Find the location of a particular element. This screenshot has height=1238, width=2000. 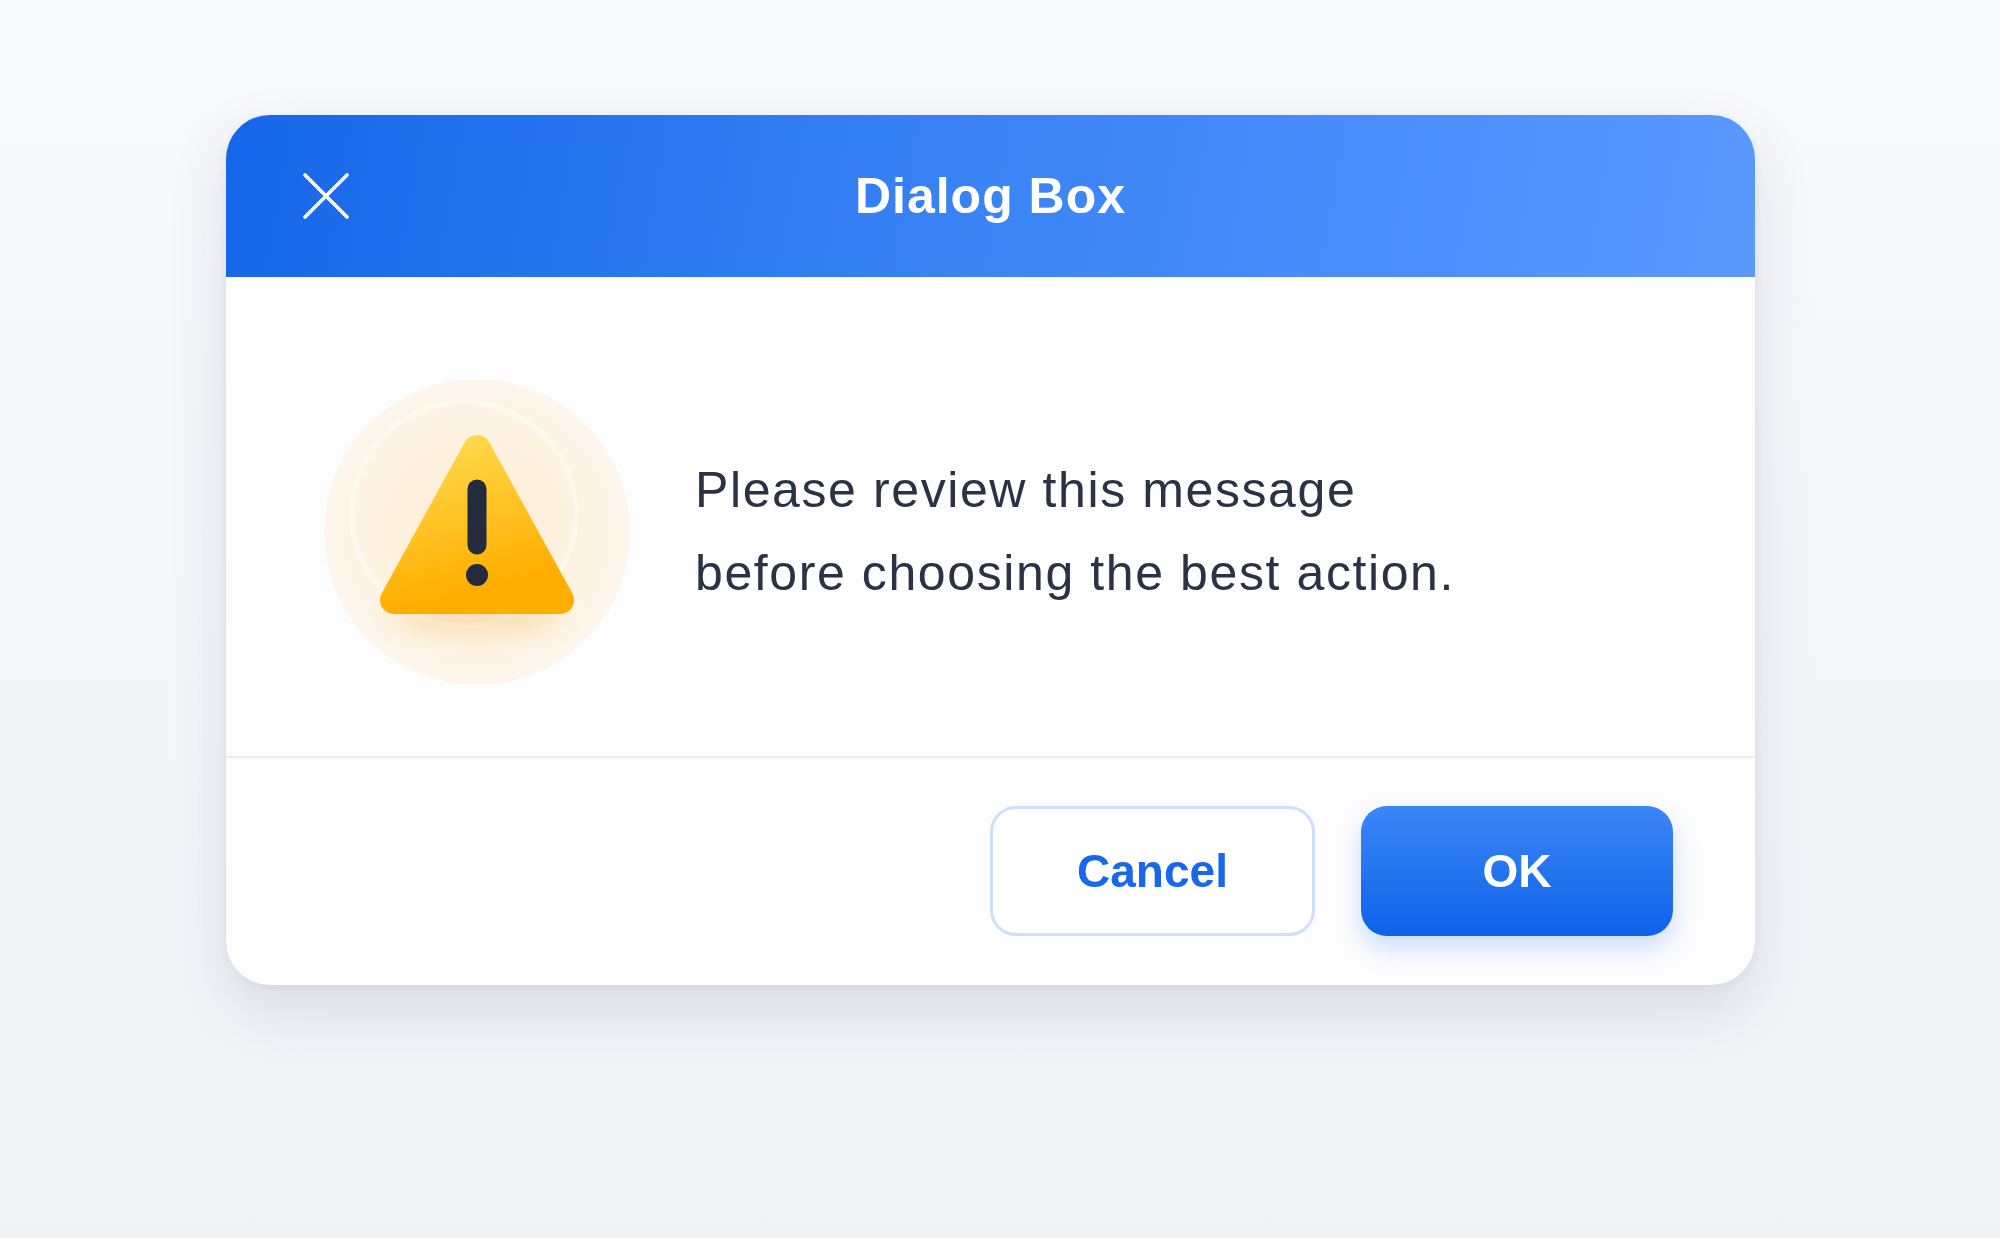

ok-button: OK is located at coordinates (1517, 871).